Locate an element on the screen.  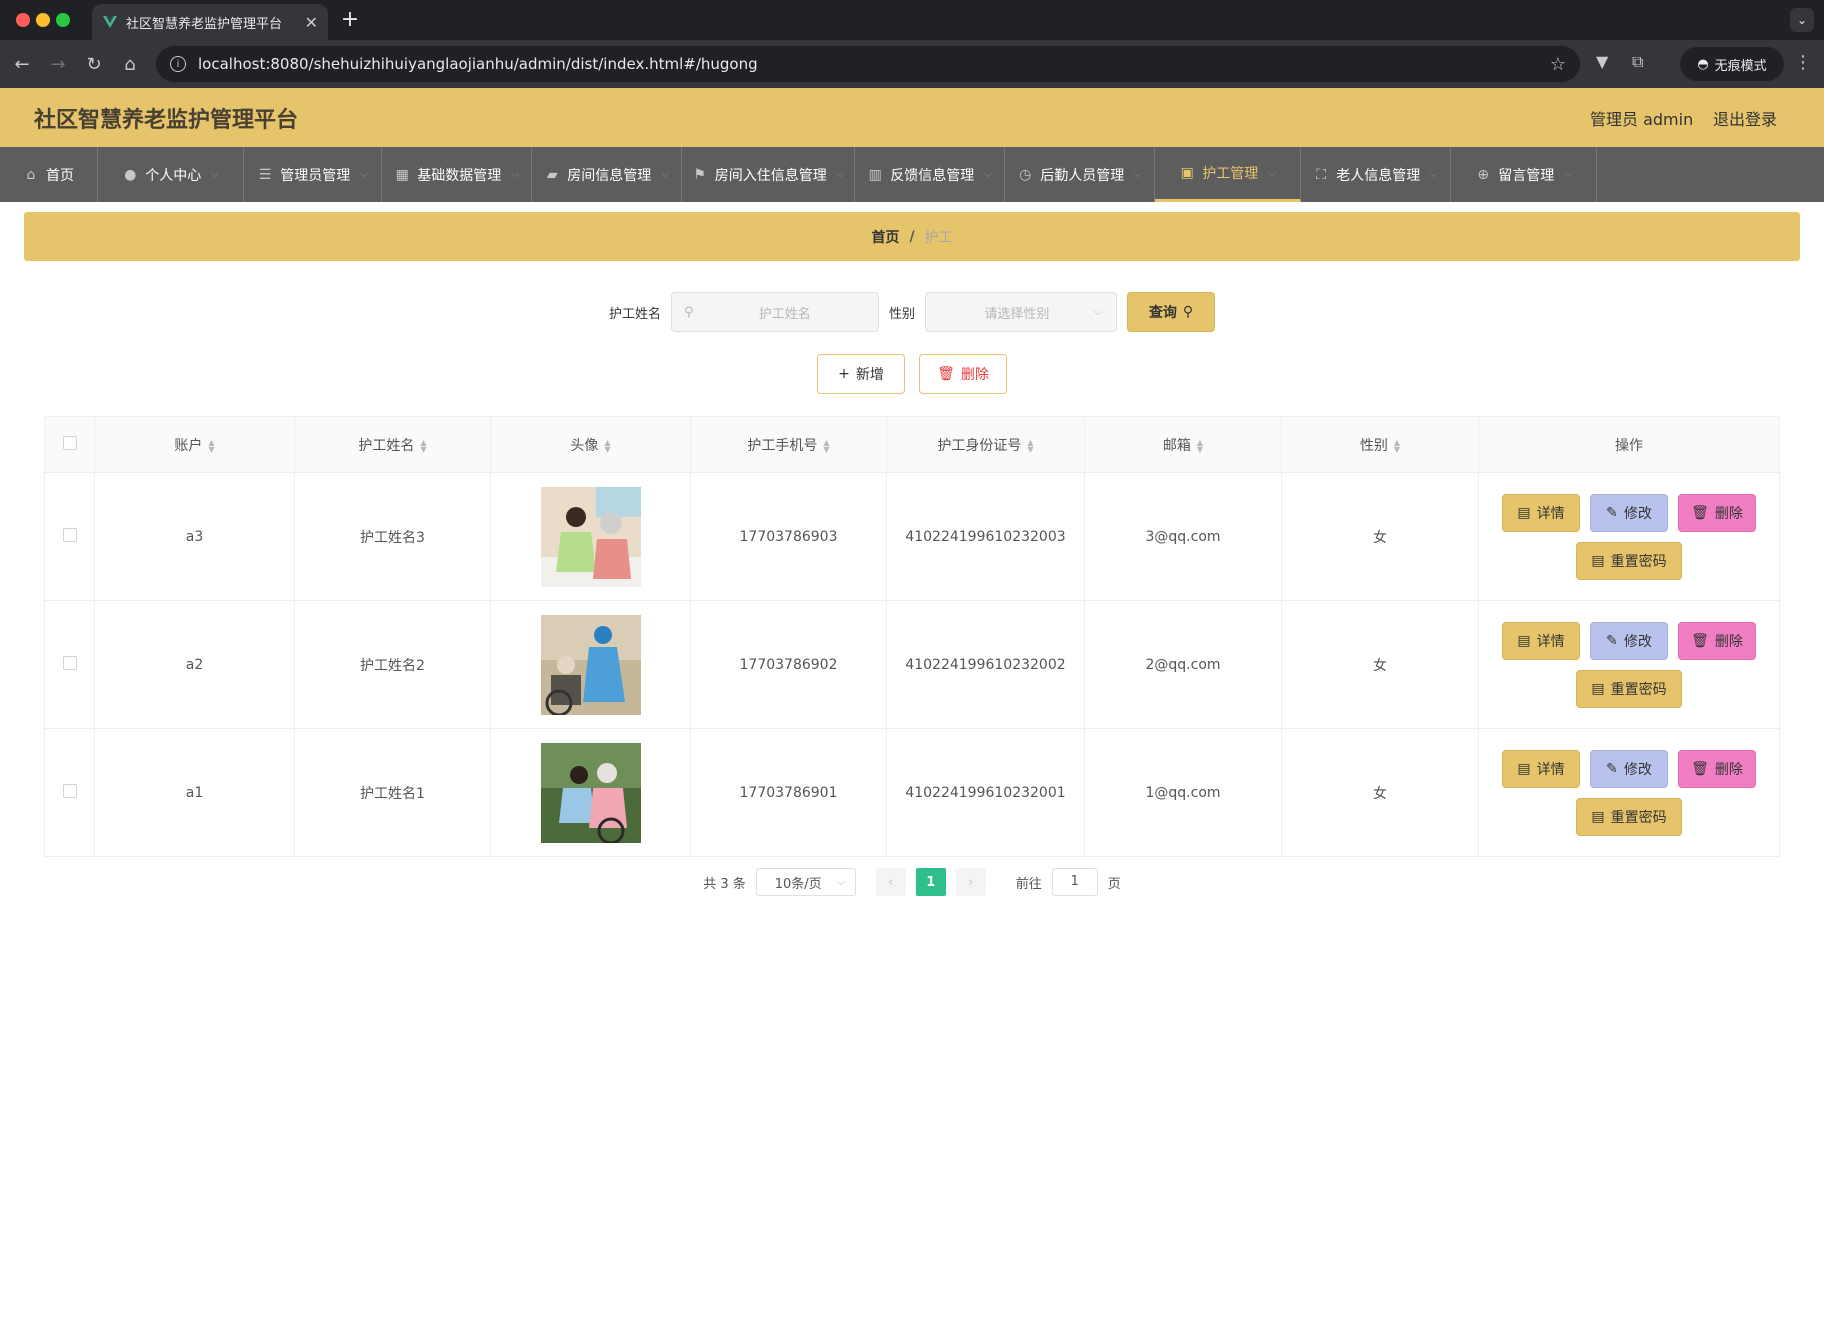
col-id-card: 护工身份证号 ▲ ▼ is located at coordinates (985, 444).